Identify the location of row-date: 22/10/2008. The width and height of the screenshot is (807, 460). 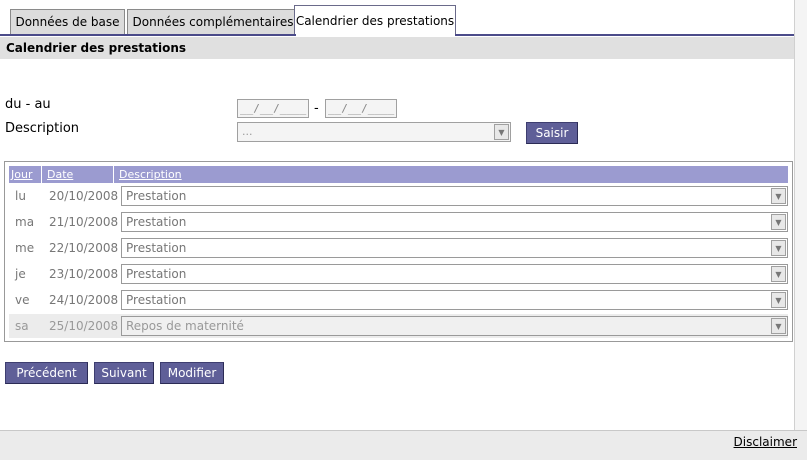
(84, 248).